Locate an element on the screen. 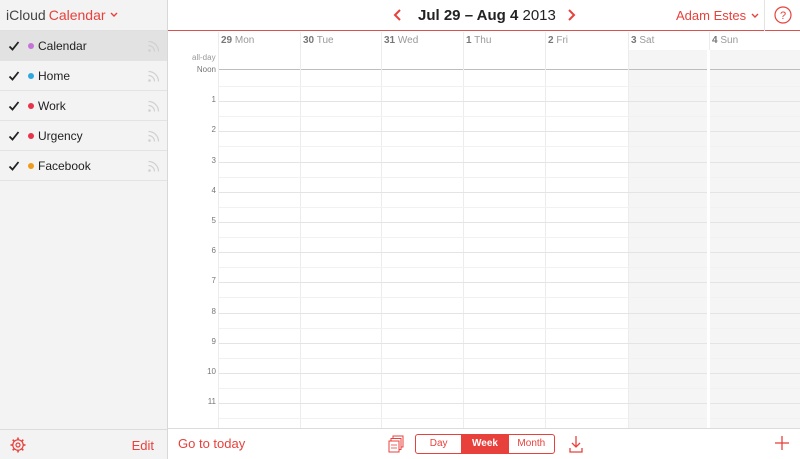 The height and width of the screenshot is (459, 800). top-bar: Jul 29 – Aug 4 2013 Adam Estes ? is located at coordinates (484, 15).